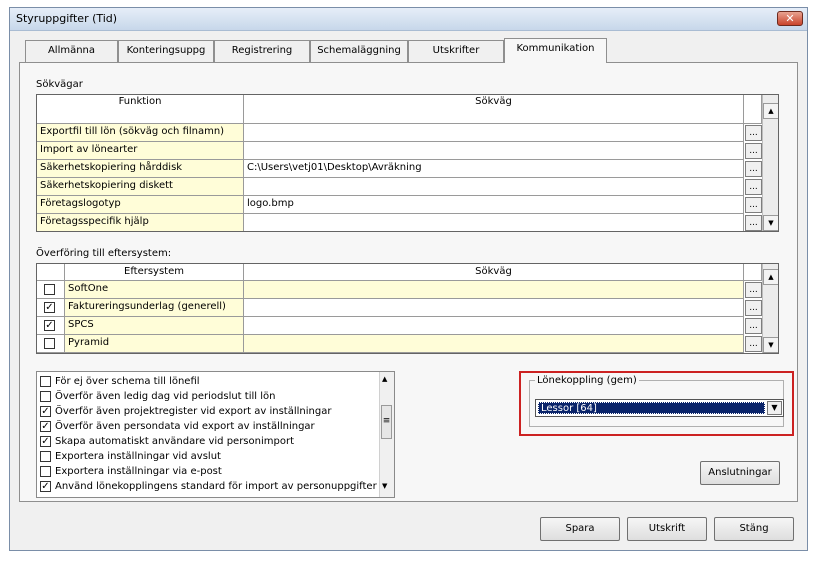  Describe the element at coordinates (154, 308) in the screenshot. I see `transfer-system-cell: Faktureringsunderlag (generell)` at that location.